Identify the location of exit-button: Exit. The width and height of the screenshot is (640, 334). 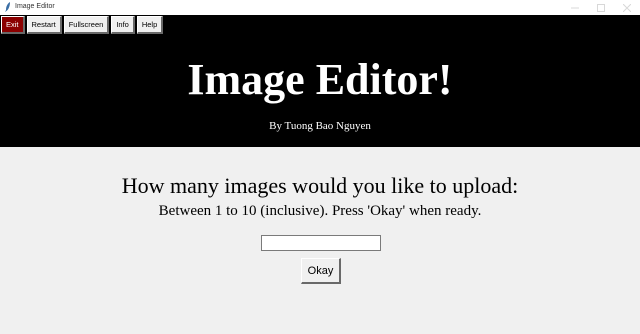
(13, 25).